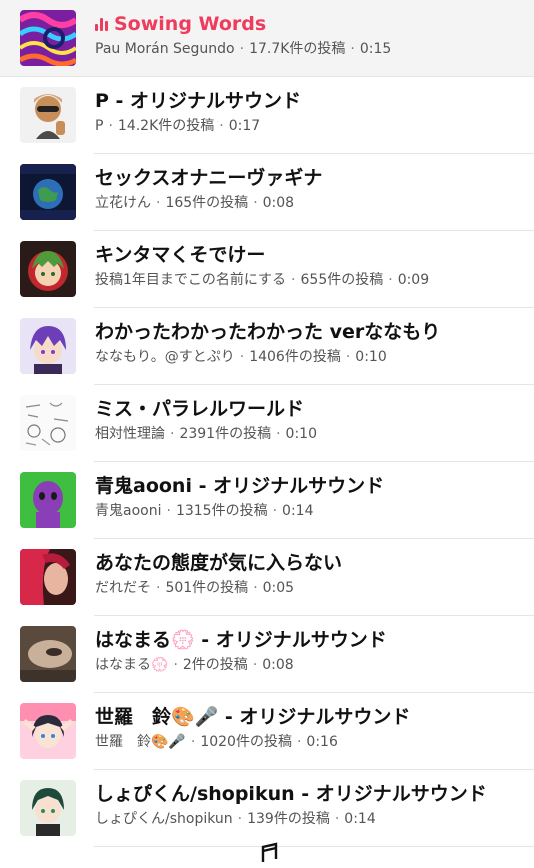 The height and width of the screenshot is (868, 534). What do you see at coordinates (207, 588) in the screenshot?
I see `sound-post-count: 501件の投稿` at bounding box center [207, 588].